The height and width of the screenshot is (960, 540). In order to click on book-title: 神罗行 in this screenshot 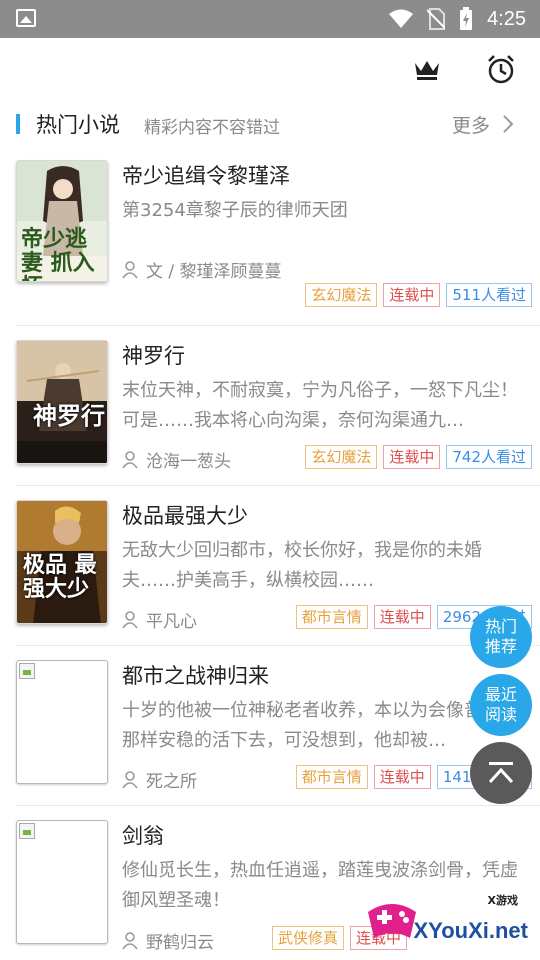, I will do `click(153, 355)`.